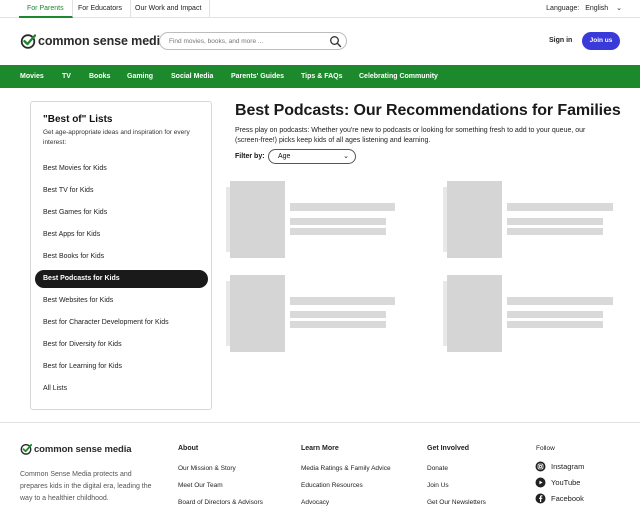  What do you see at coordinates (346, 468) in the screenshot?
I see `footer-link: Media Ratings & Family Advice` at bounding box center [346, 468].